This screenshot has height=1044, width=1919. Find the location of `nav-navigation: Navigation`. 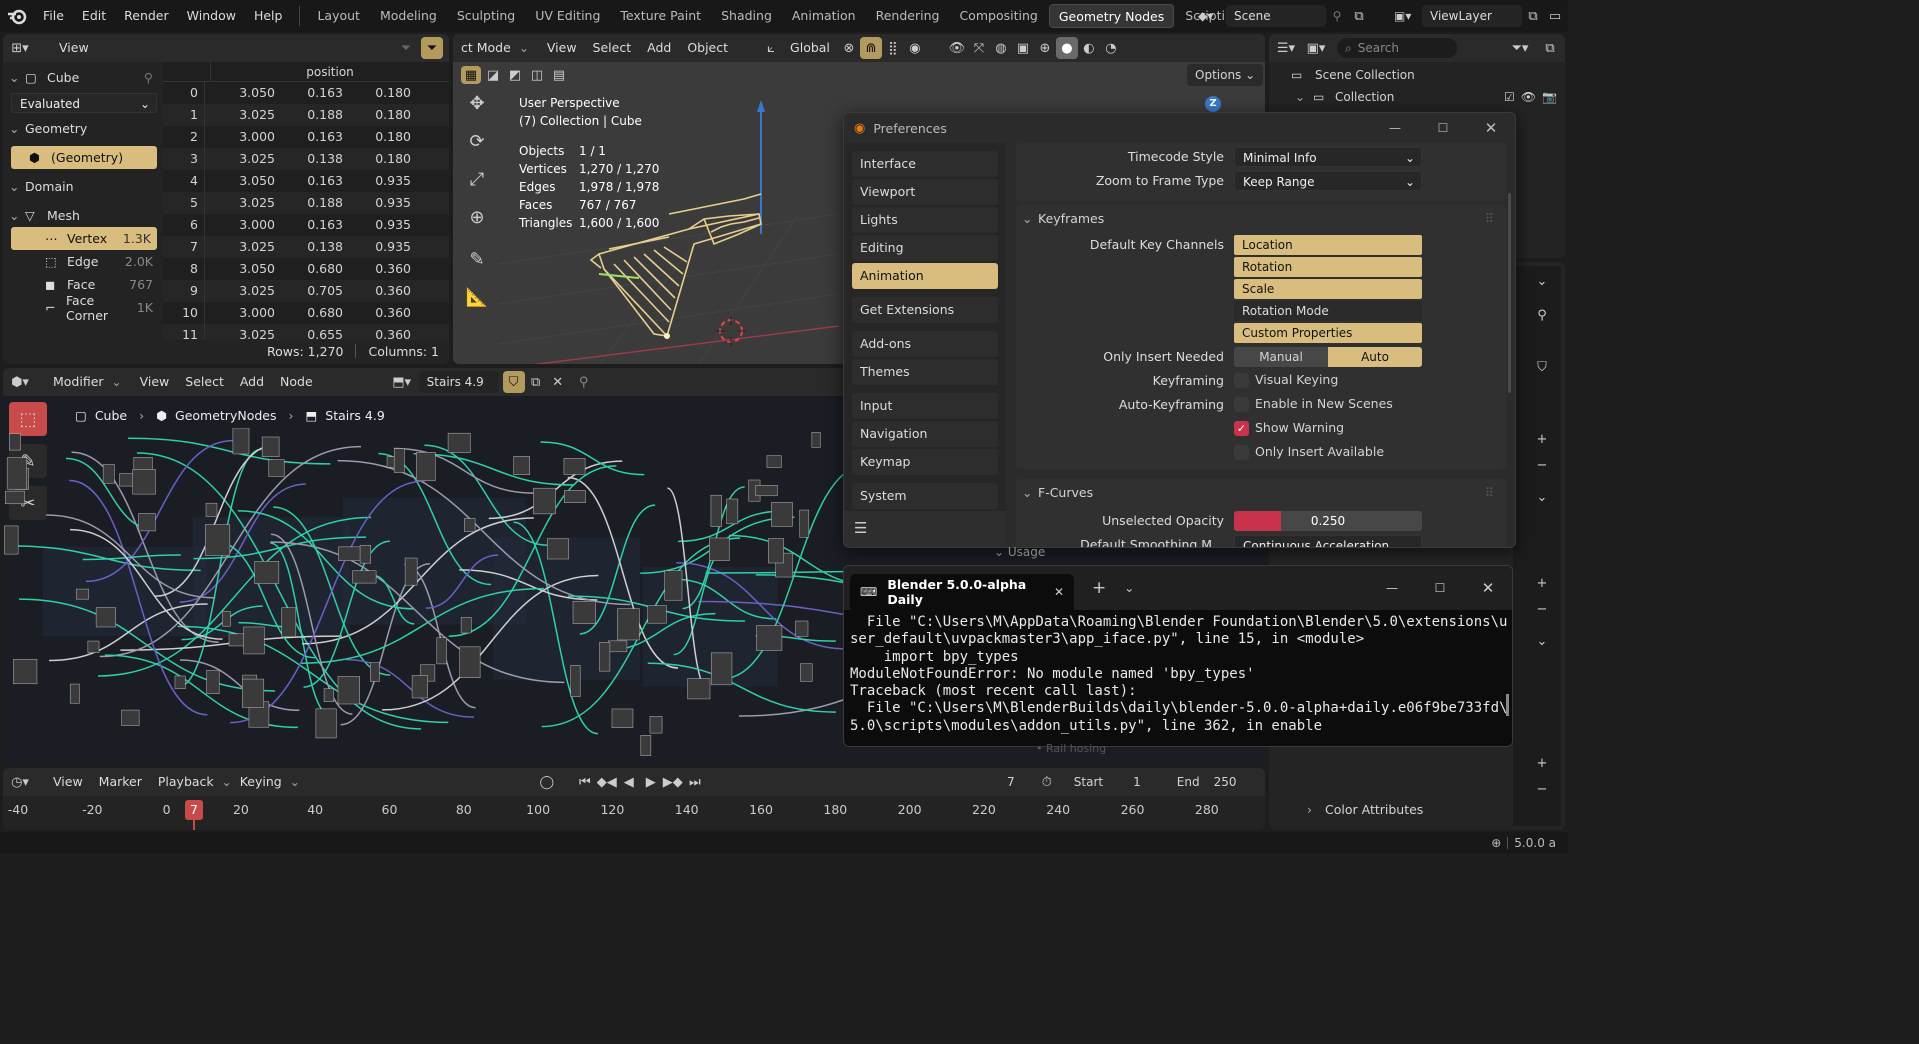

nav-navigation: Navigation is located at coordinates (925, 434).